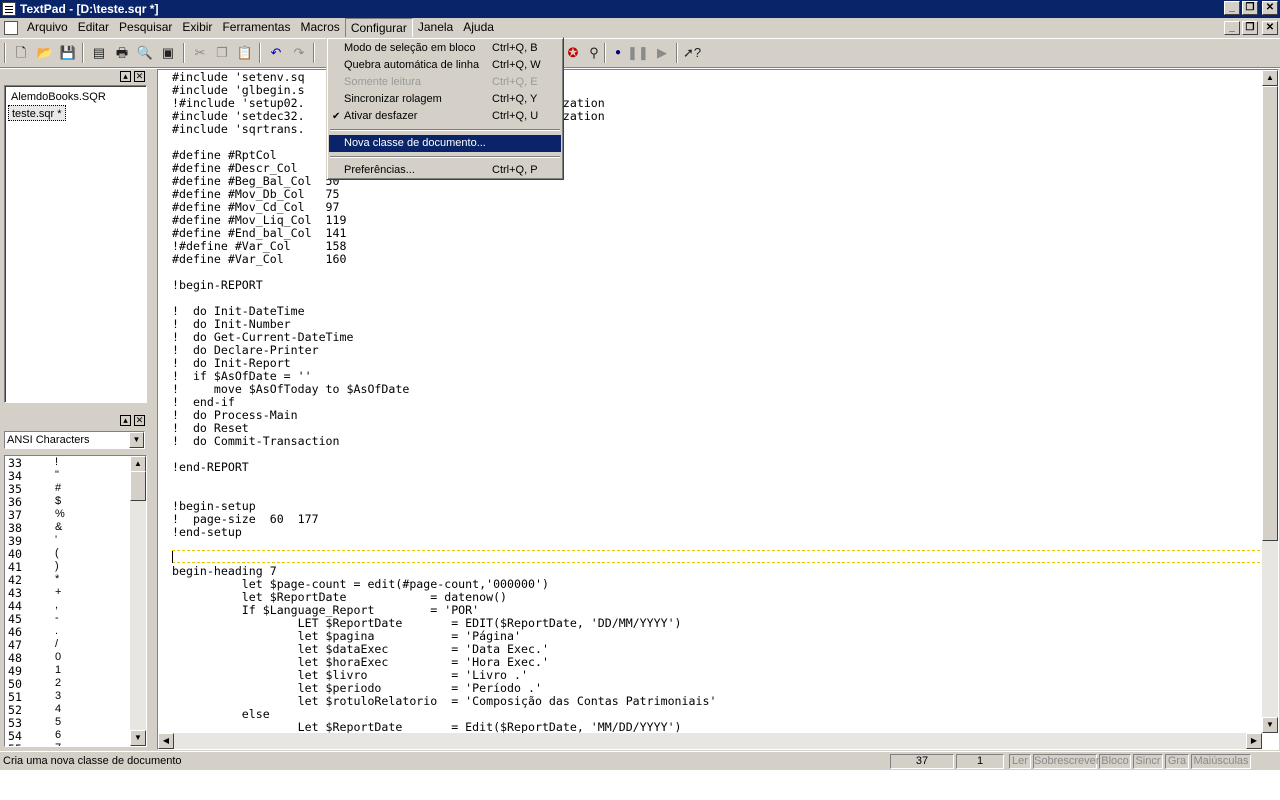  Describe the element at coordinates (638, 53) in the screenshot. I see `pause-macro-icon: ❚❚` at that location.